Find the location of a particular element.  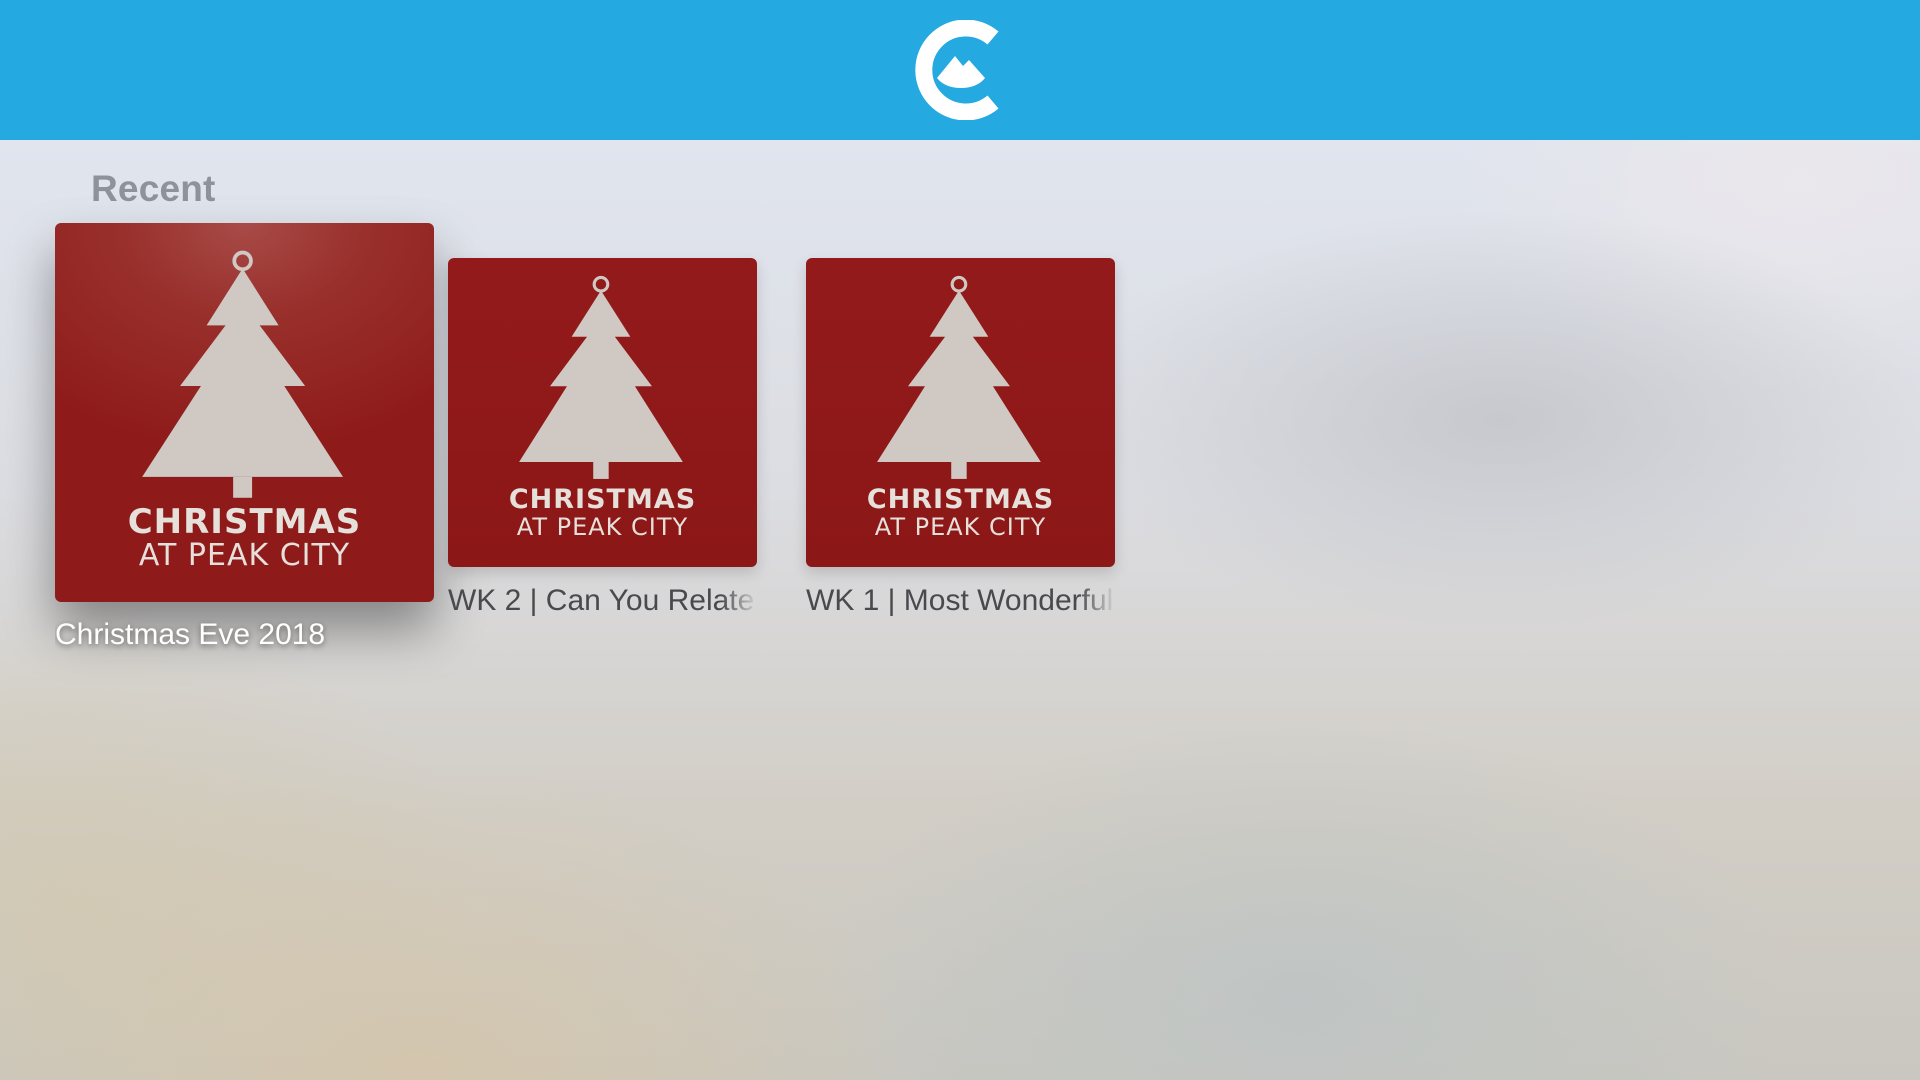

section-title-recent: Recent is located at coordinates (153, 188).